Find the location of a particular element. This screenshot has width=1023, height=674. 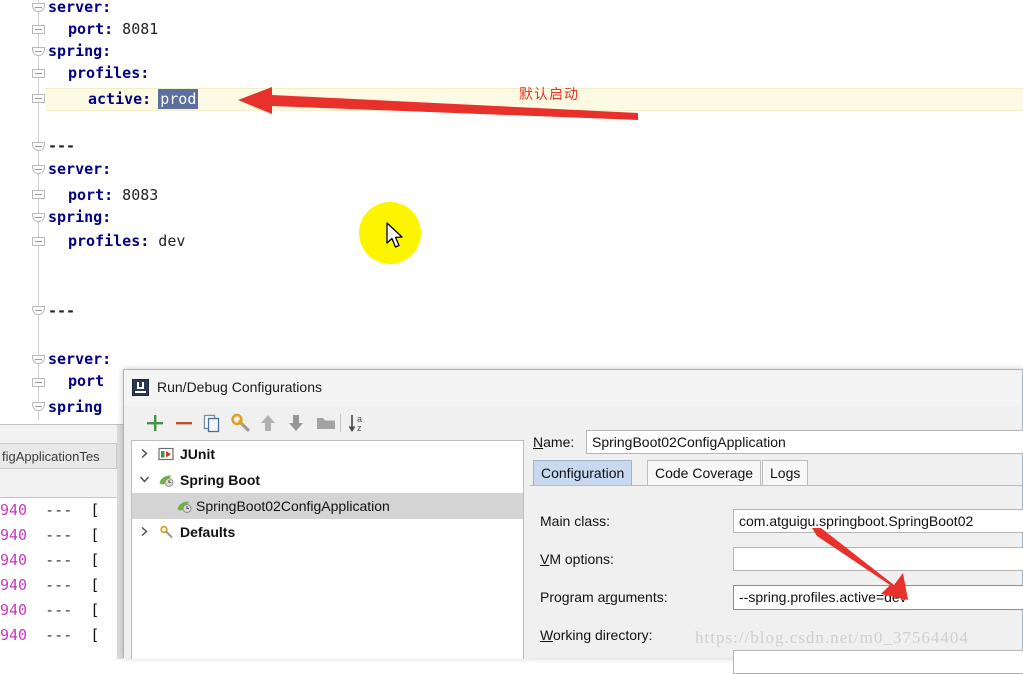

yaml-line: spring is located at coordinates (75, 407).